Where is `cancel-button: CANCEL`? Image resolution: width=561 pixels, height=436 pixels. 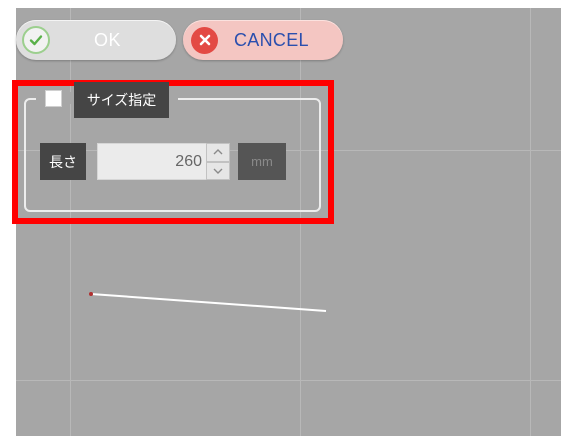 cancel-button: CANCEL is located at coordinates (263, 40).